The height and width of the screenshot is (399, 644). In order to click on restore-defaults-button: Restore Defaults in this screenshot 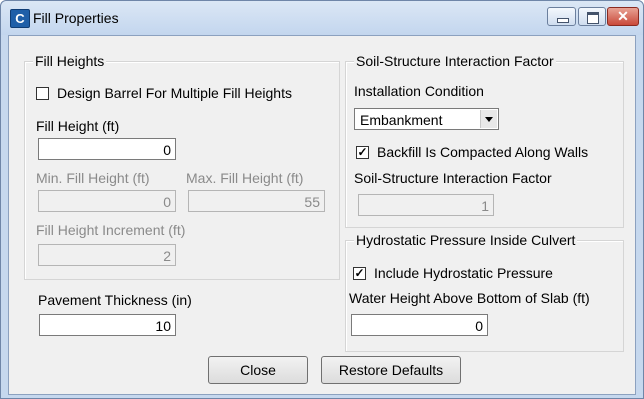, I will do `click(391, 370)`.